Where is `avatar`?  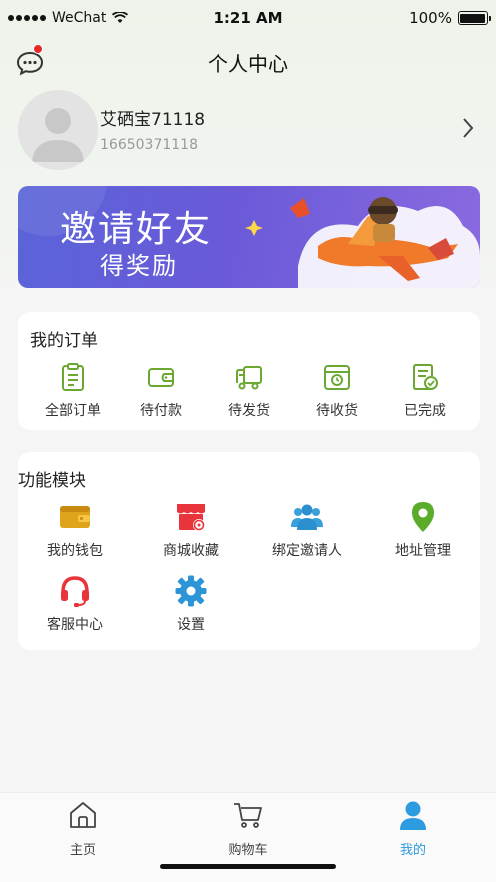 avatar is located at coordinates (58, 130).